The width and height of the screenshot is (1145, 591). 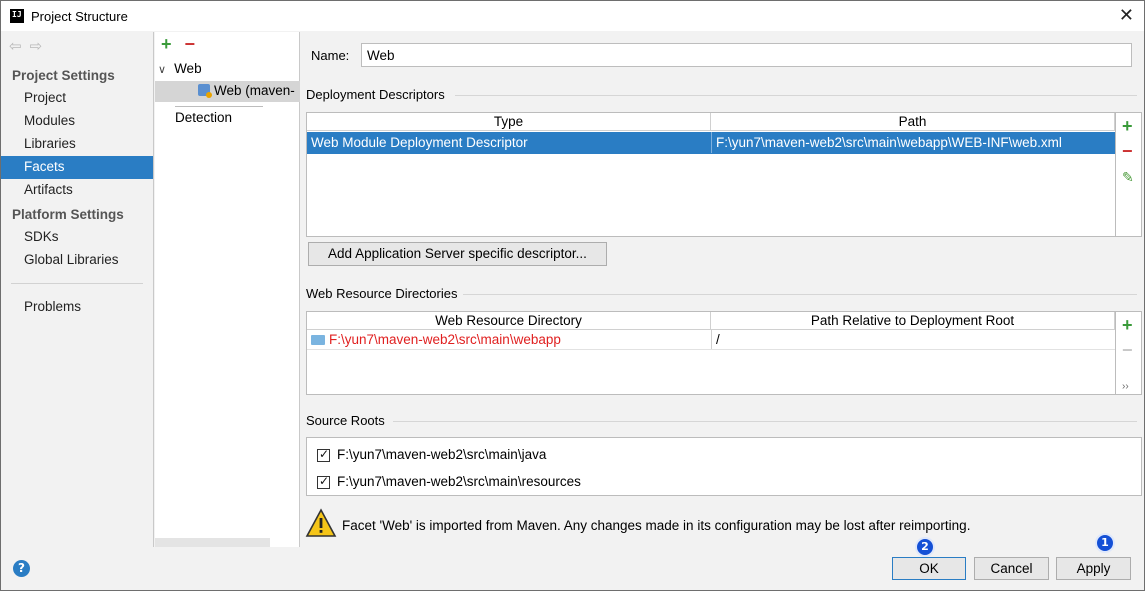 I want to click on deployment-descriptors-title: Deployment Descriptors, so click(x=375, y=94).